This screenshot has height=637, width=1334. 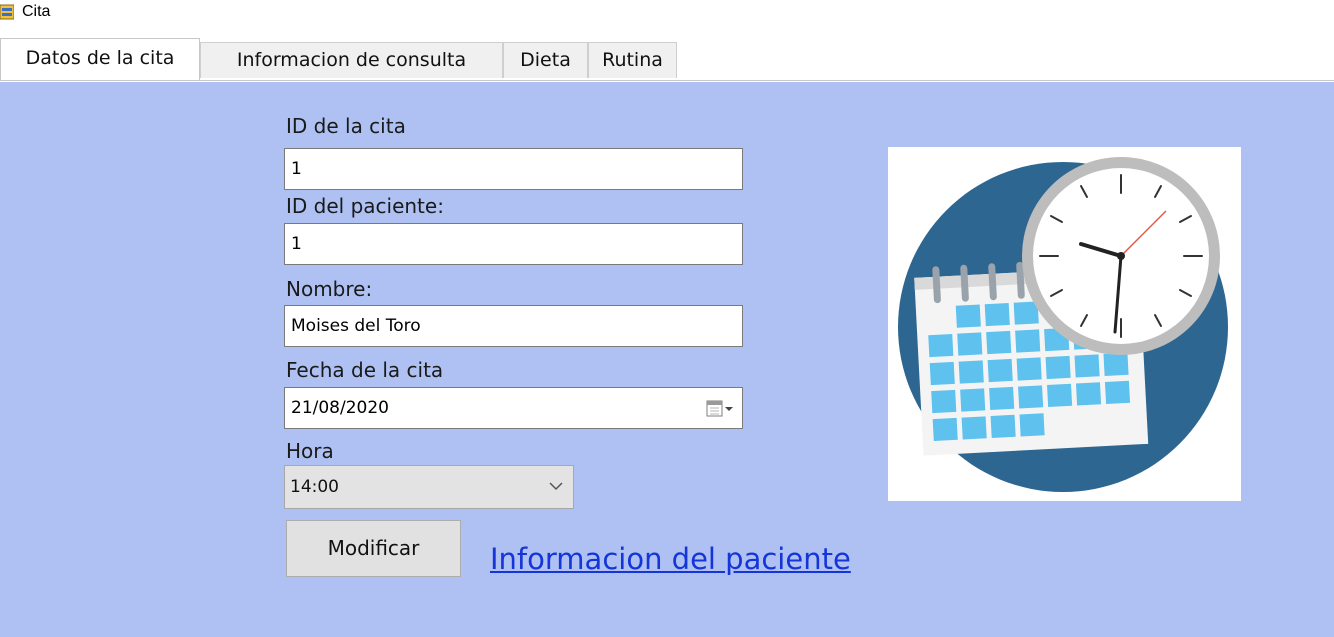 I want to click on id-paciente-field: 1, so click(x=513, y=244).